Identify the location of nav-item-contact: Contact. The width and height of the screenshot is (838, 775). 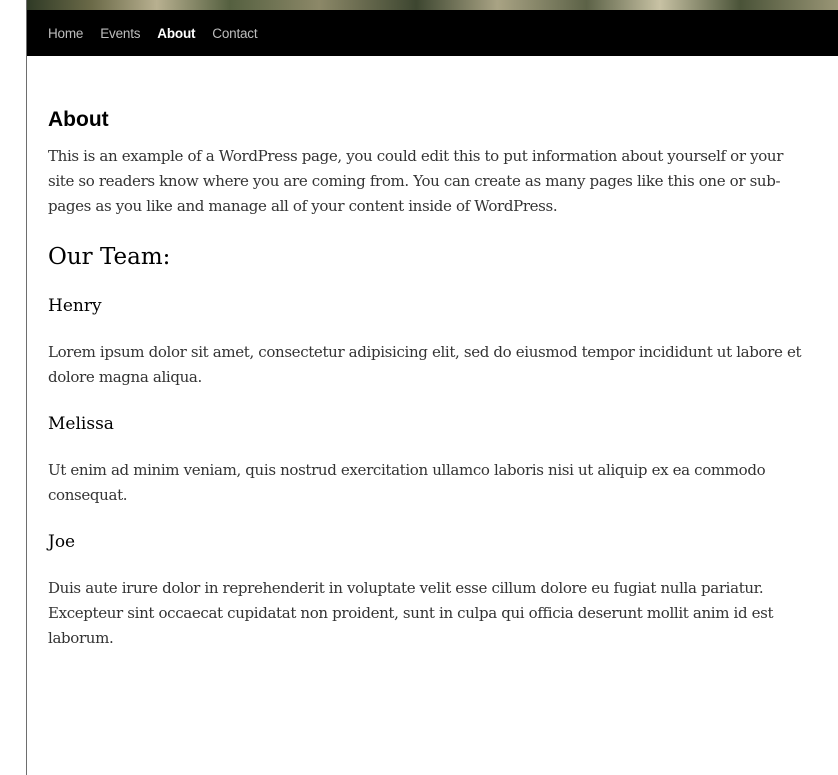
(234, 33).